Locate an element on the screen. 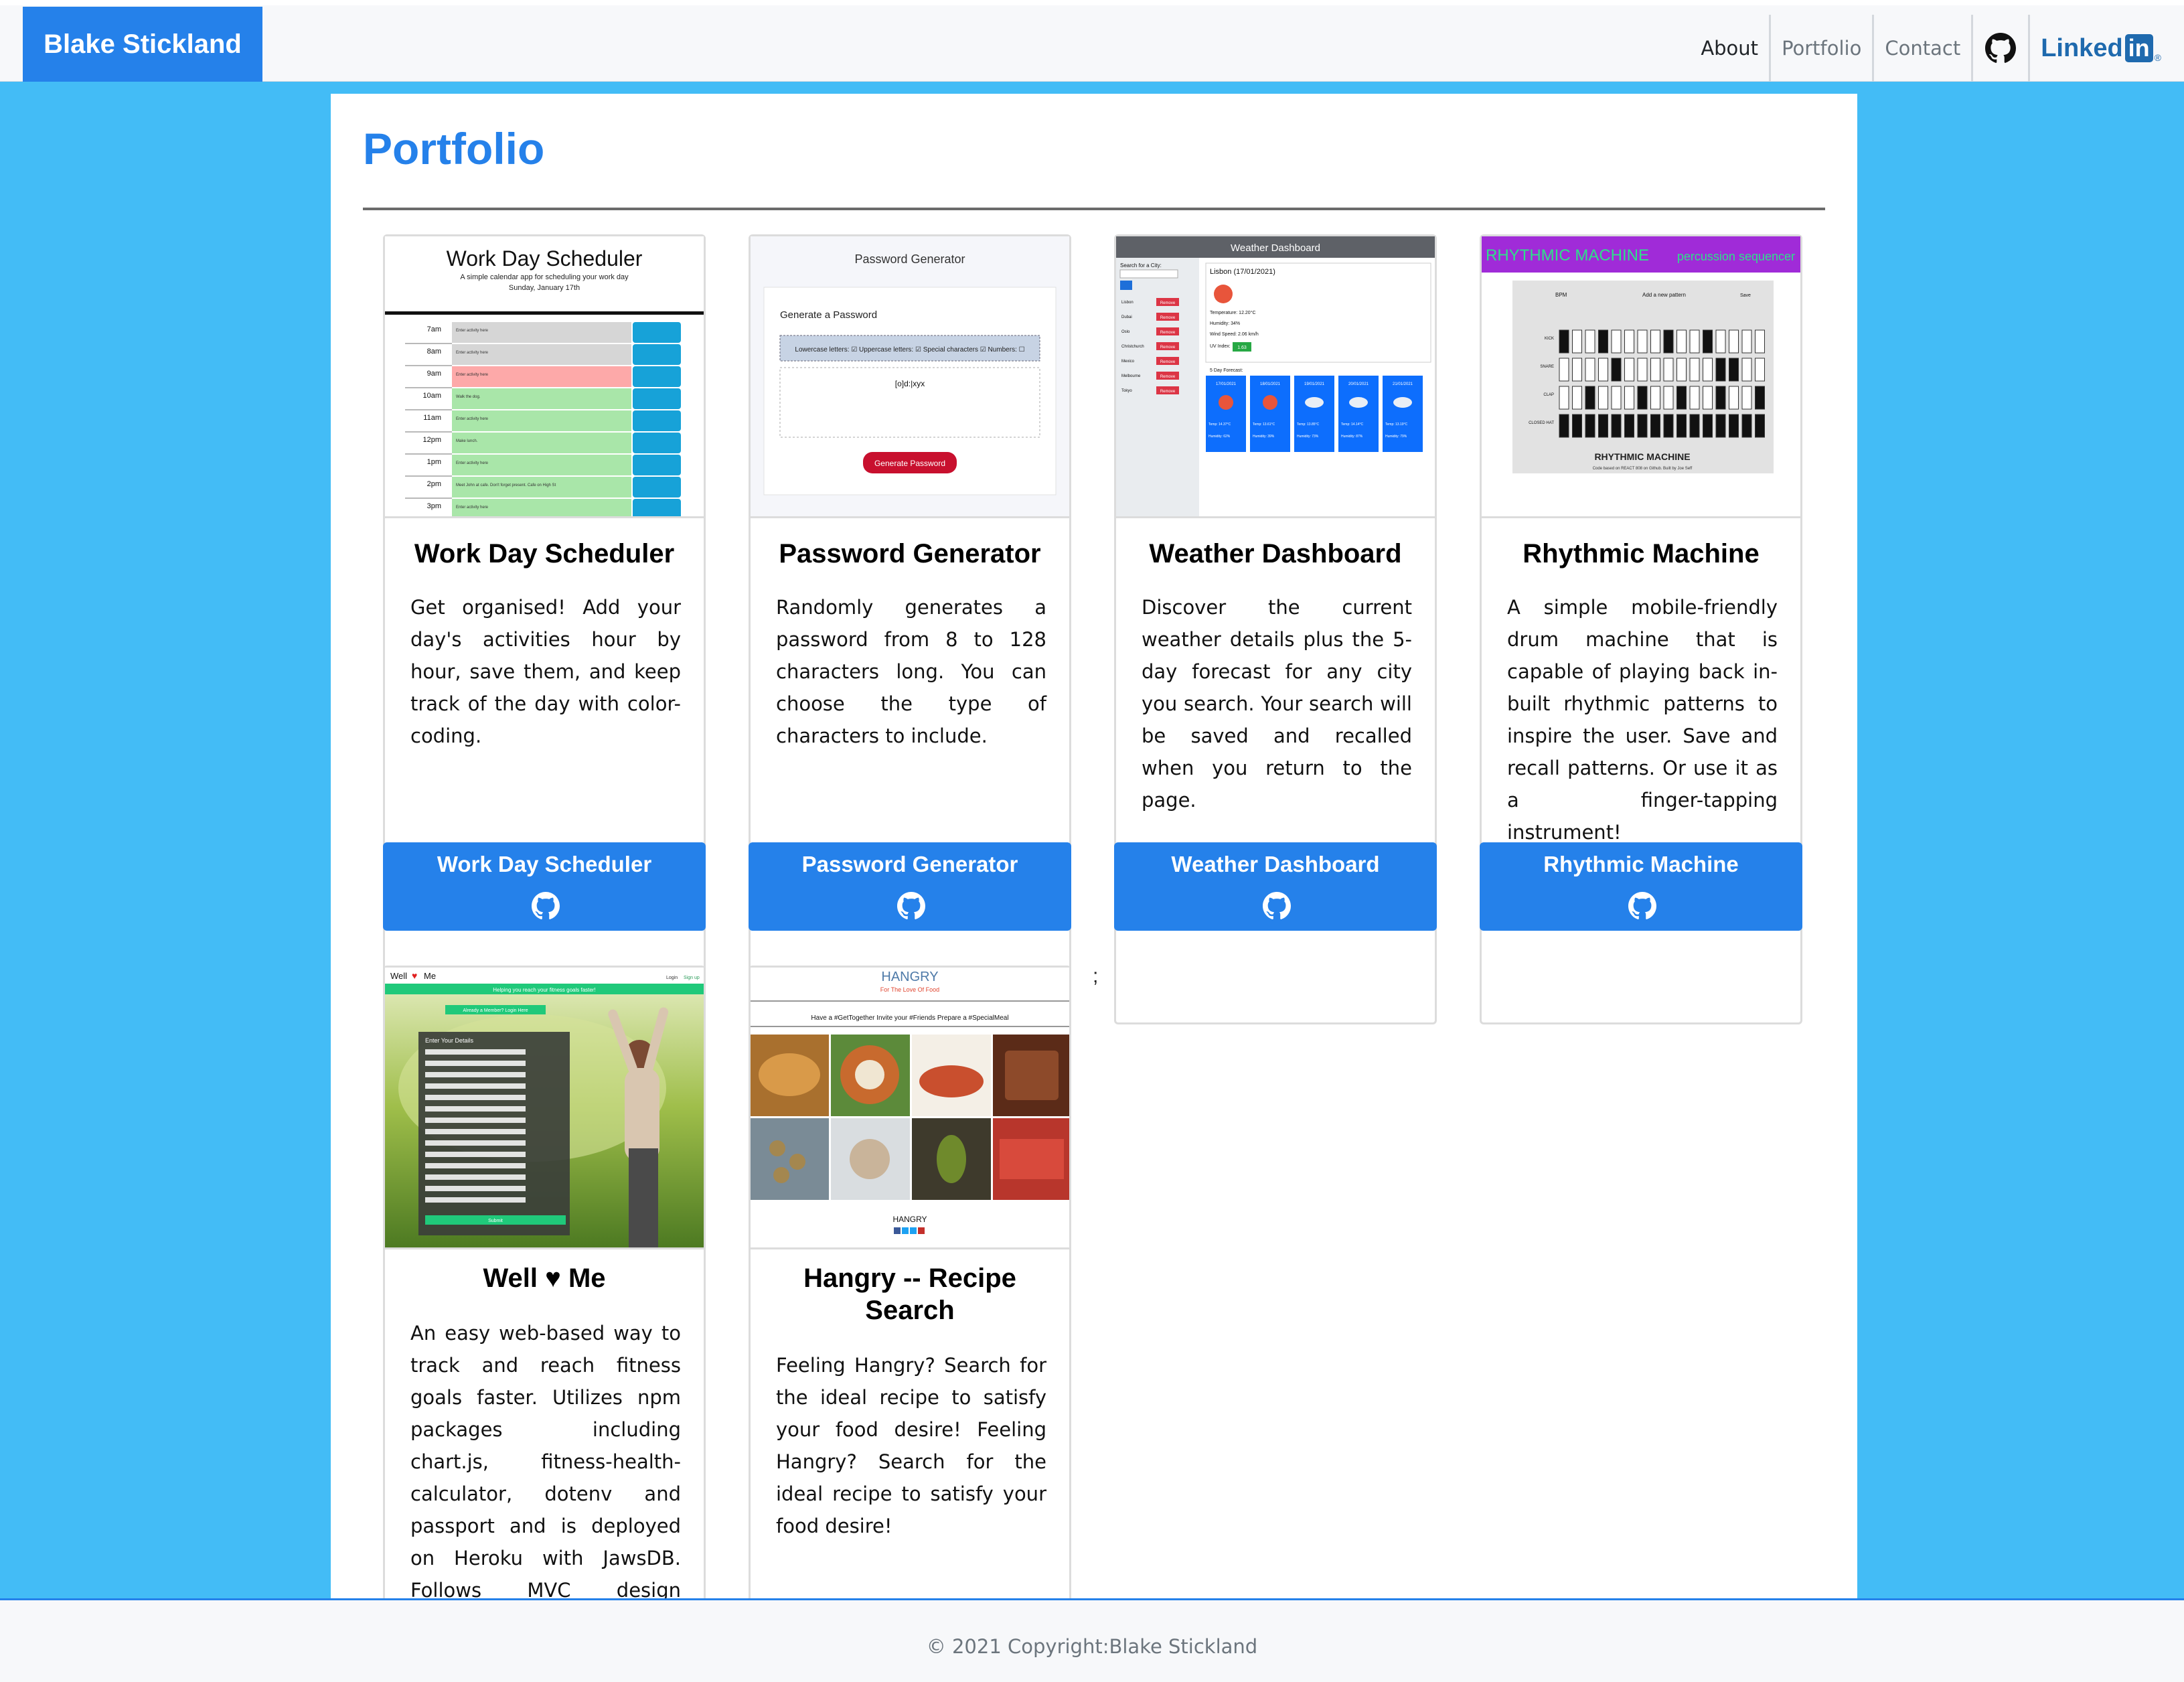 The height and width of the screenshot is (1682, 2184). linkedin-in-badge: in is located at coordinates (2138, 48).